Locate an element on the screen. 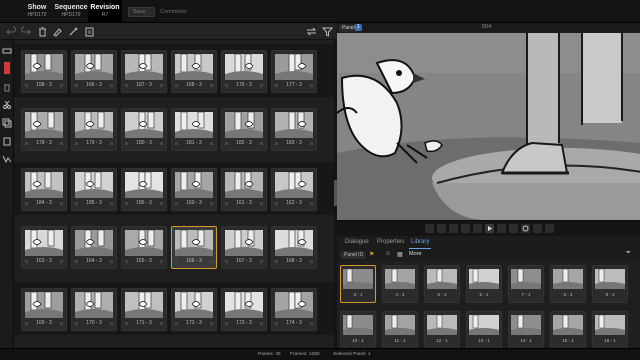 Image resolution: width=640 pixels, height=360 pixels. redo-icon is located at coordinates (25, 31).